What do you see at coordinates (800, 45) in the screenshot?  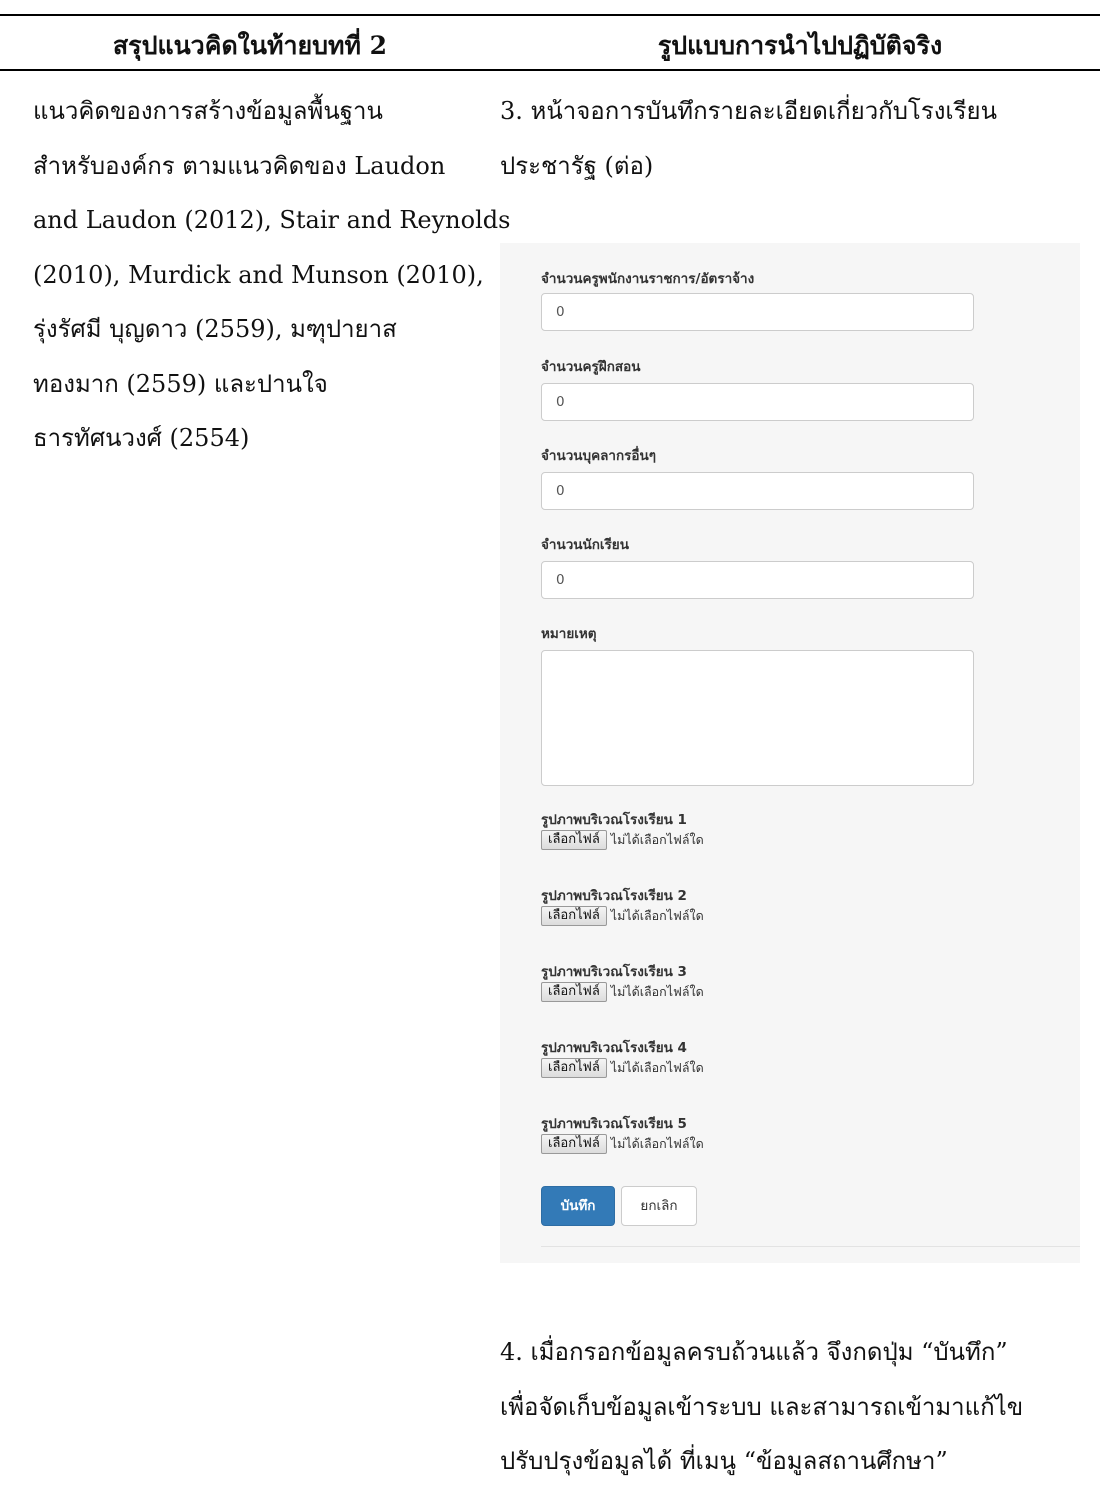 I see `column-header-right: รูปแบบการนำไปปฏิบัติจริง` at bounding box center [800, 45].